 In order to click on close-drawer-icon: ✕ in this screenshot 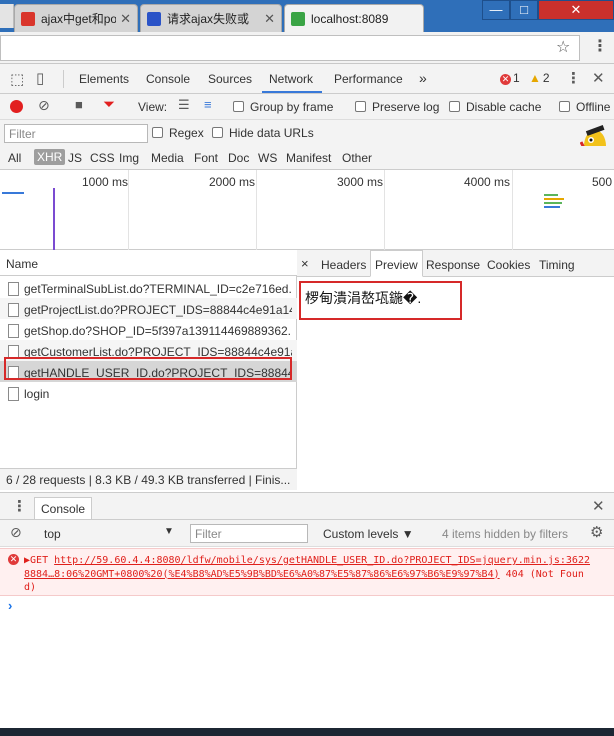, I will do `click(598, 506)`.